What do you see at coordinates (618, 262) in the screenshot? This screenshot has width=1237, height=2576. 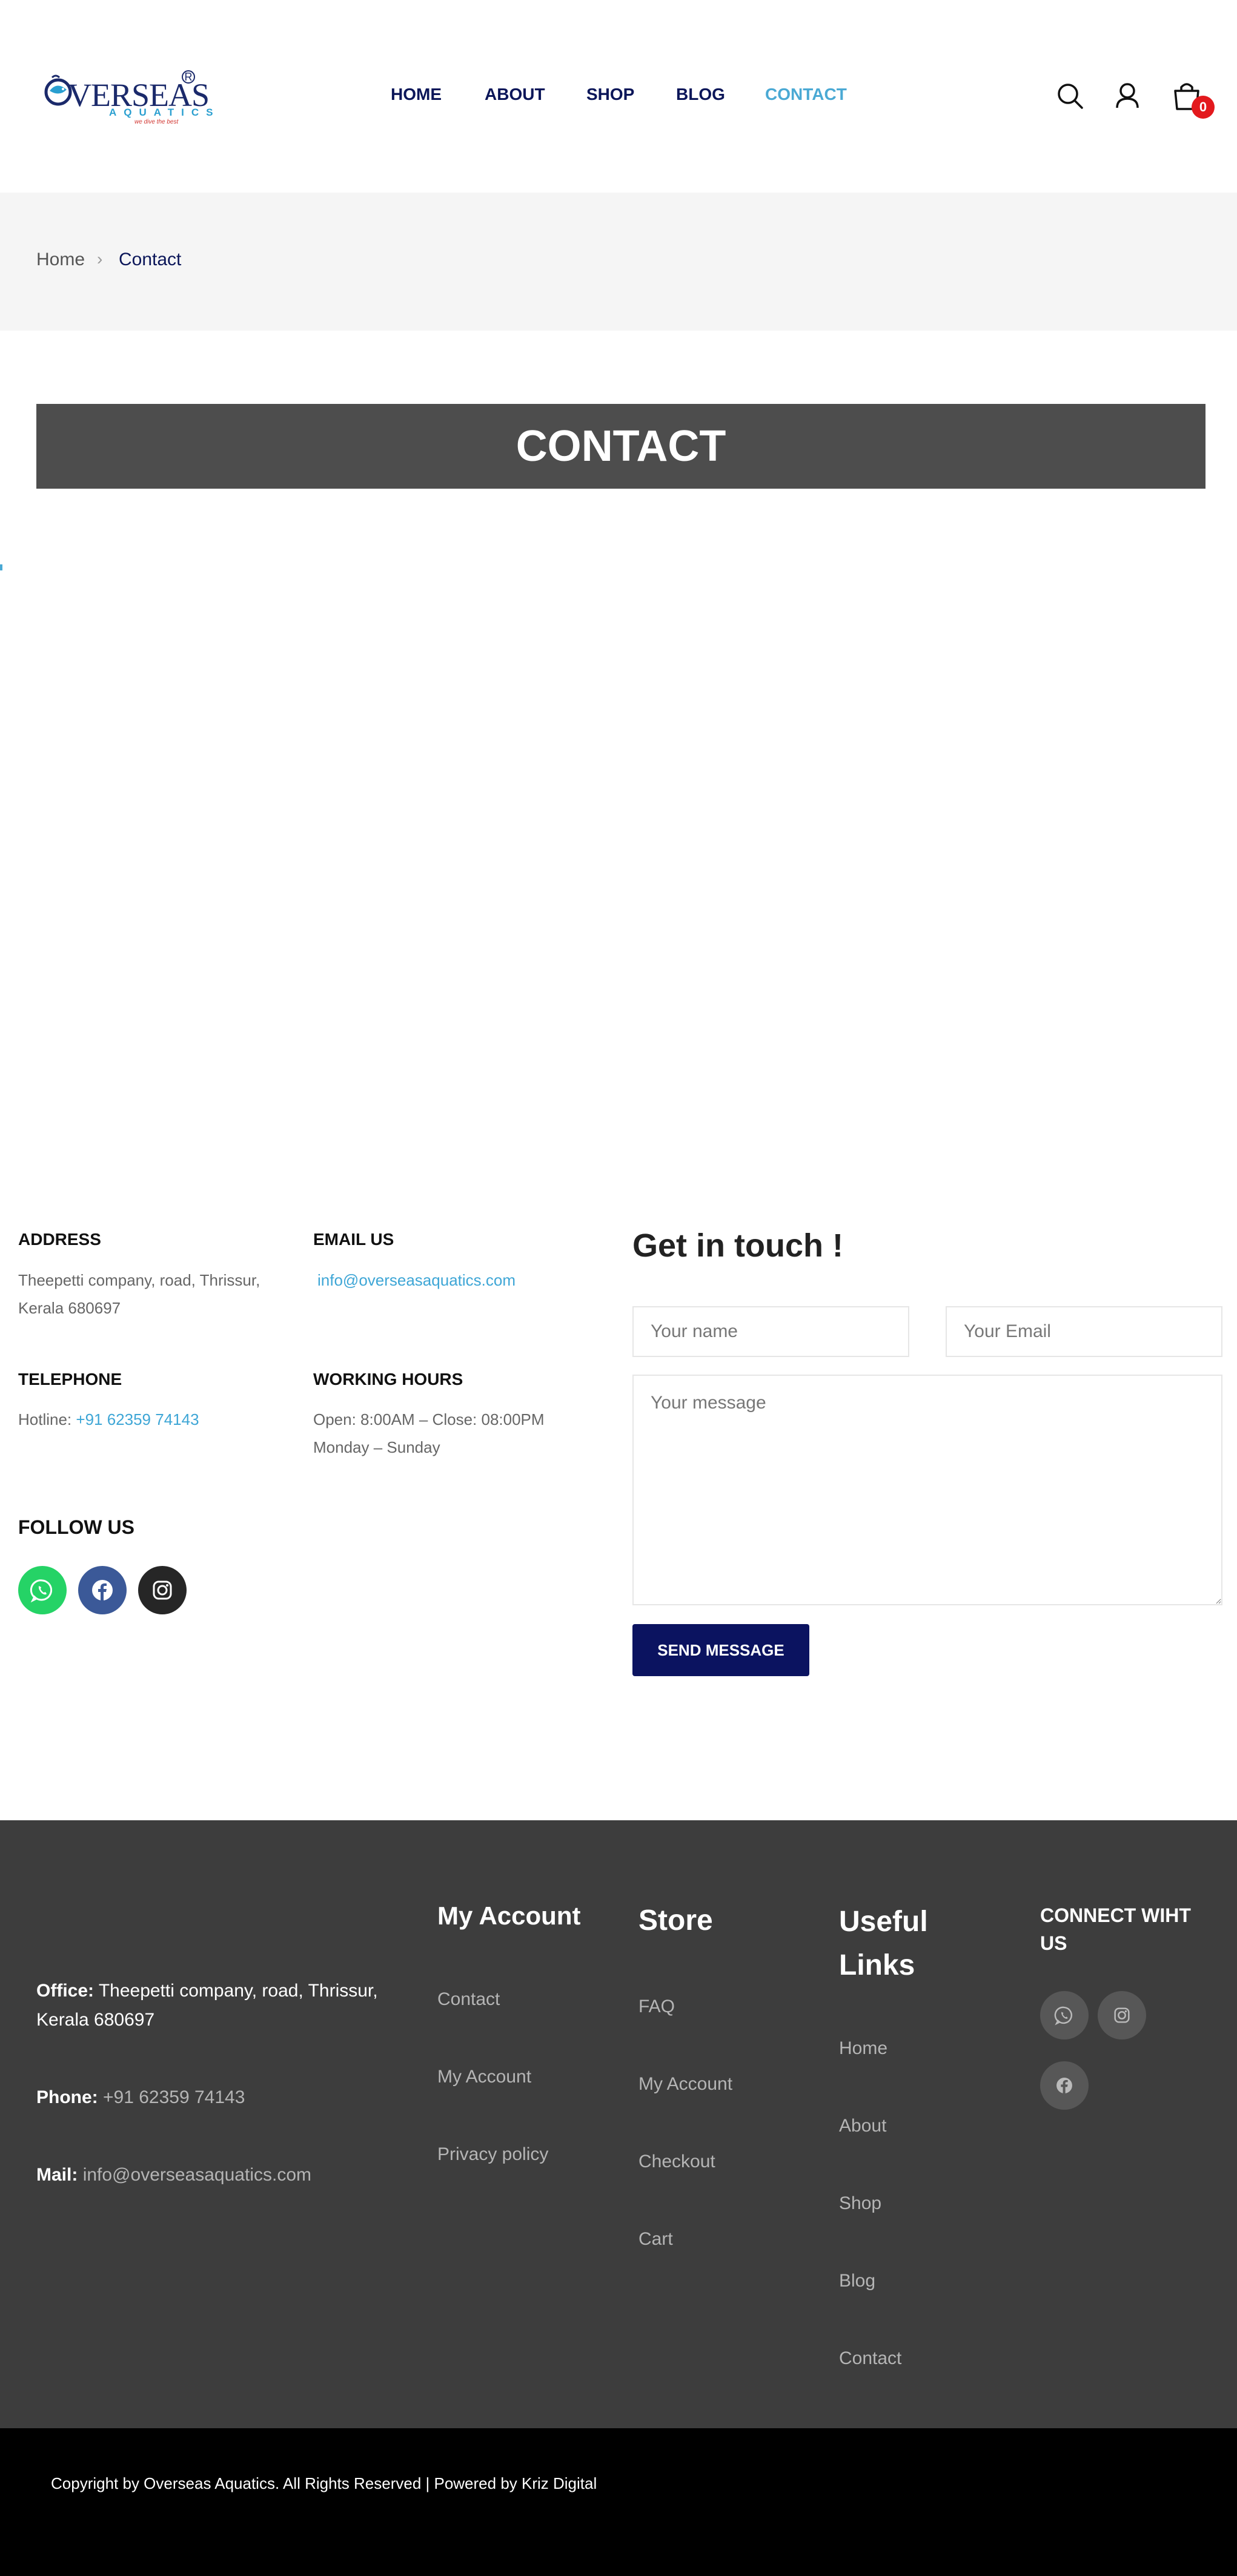 I see `breadcrumb` at bounding box center [618, 262].